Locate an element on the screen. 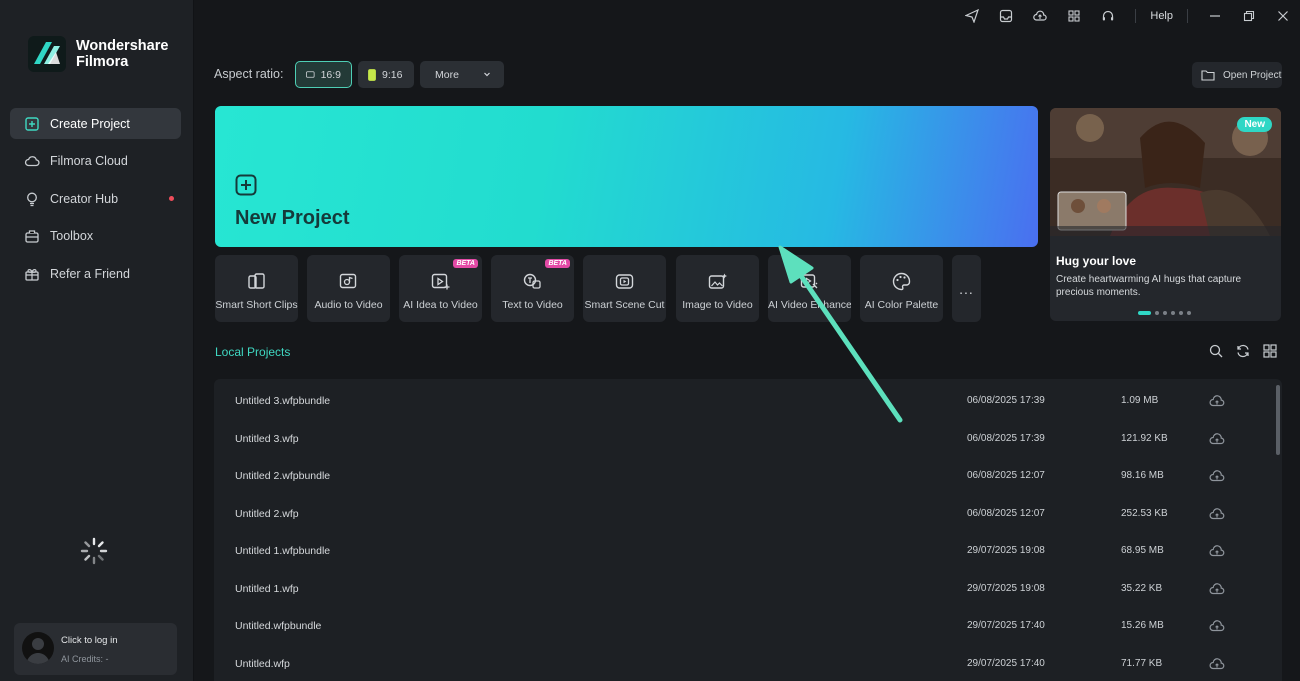 This screenshot has height=681, width=1300. loading-spinner-icon is located at coordinates (94, 551).